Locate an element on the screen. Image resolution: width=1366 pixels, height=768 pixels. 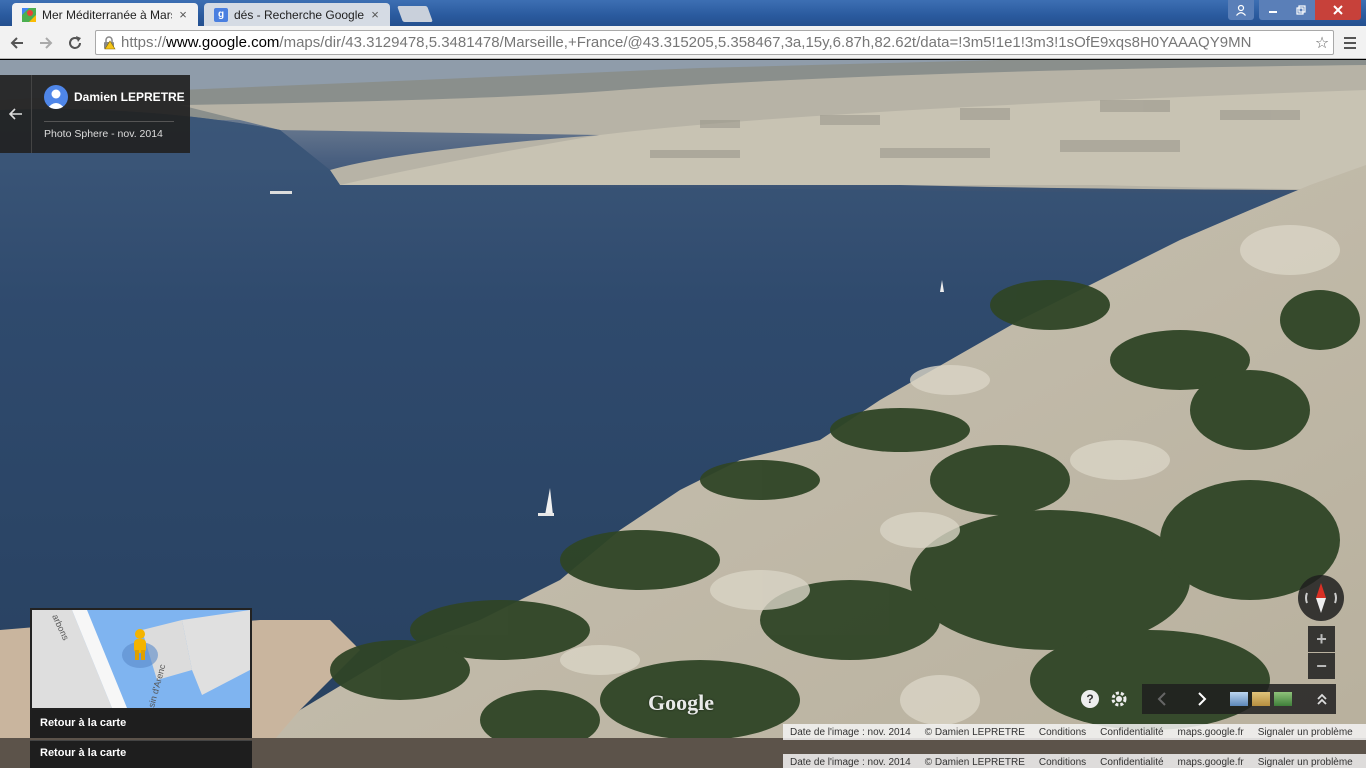
tab-maps: Mer Méditerranée à Marse × is located at coordinates (105, 14).